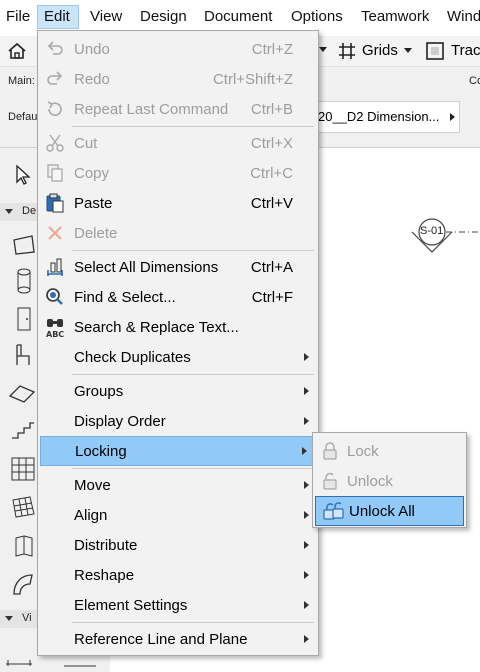 Image resolution: width=480 pixels, height=672 pixels. What do you see at coordinates (178, 233) in the screenshot?
I see `menu-item-delete: Delete` at bounding box center [178, 233].